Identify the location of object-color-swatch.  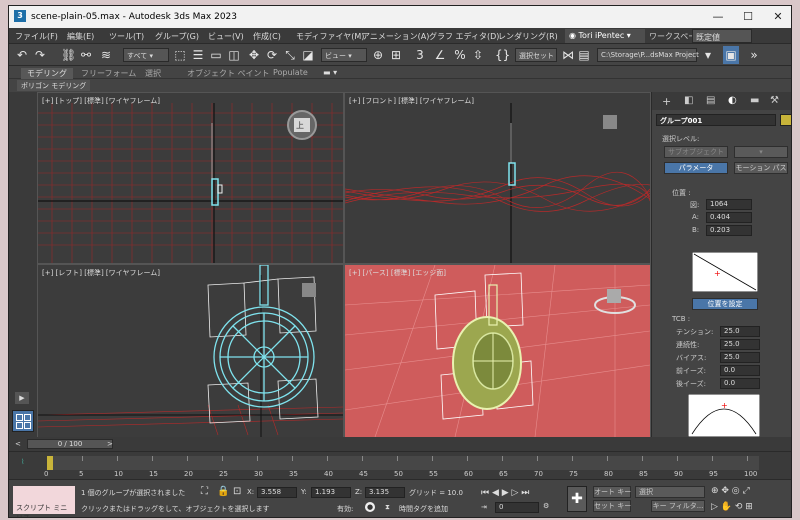
(785, 120).